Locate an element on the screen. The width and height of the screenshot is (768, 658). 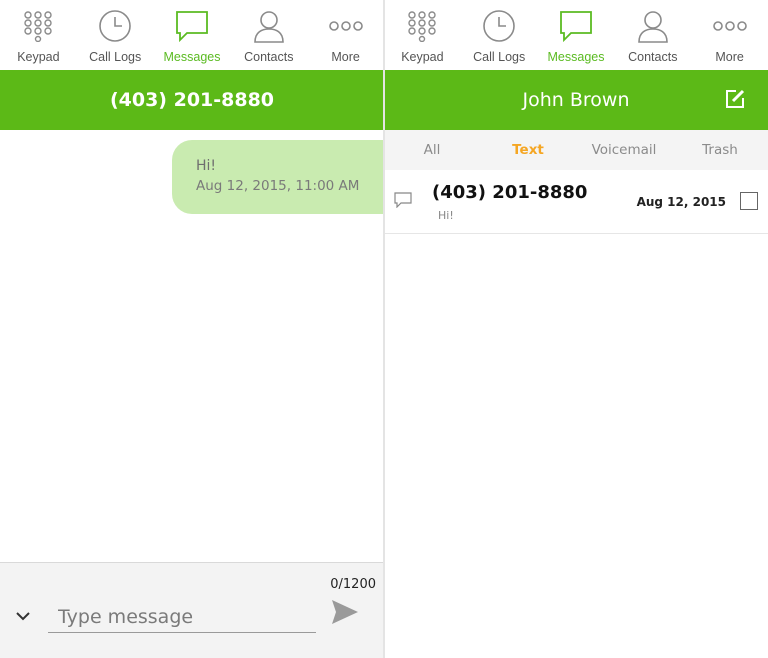
message-list-item: (403) 201-8880 Hi! Aug 12, 2015 is located at coordinates (576, 202).